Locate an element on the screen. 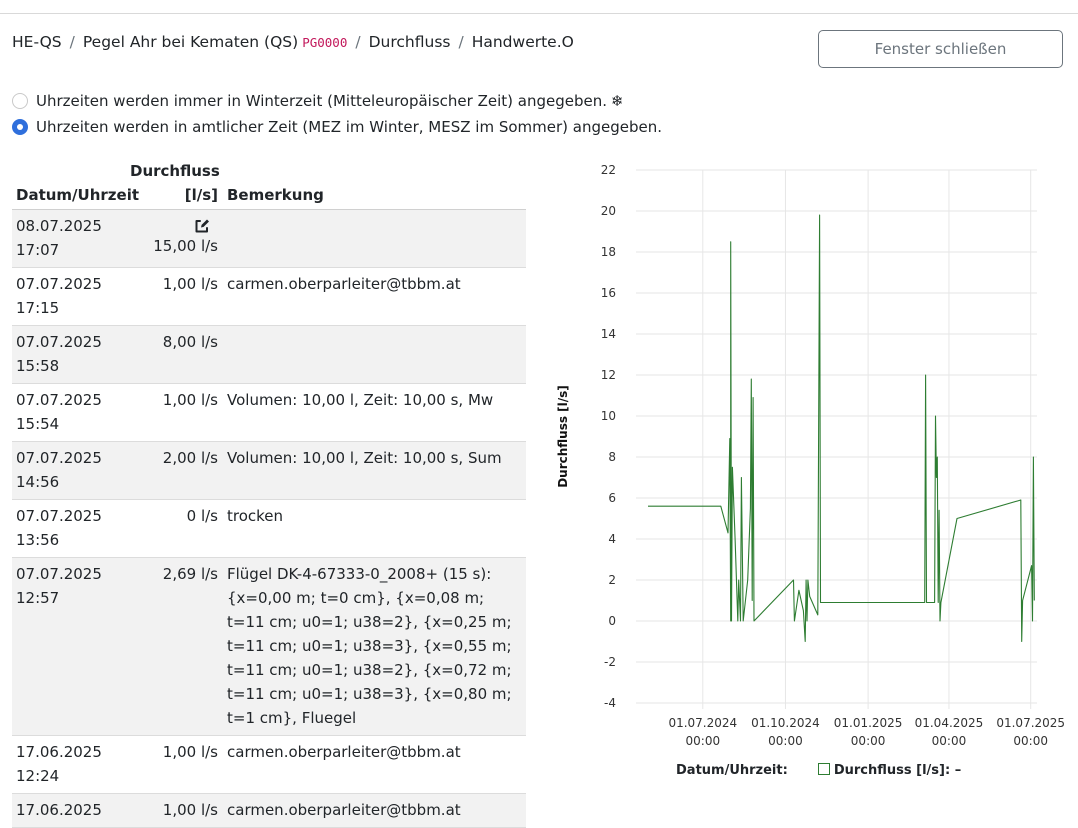 This screenshot has height=828, width=1078. cell-remark: Volumen: 10,00 l, Zeit: 10,00 s, Sum is located at coordinates (364, 458).